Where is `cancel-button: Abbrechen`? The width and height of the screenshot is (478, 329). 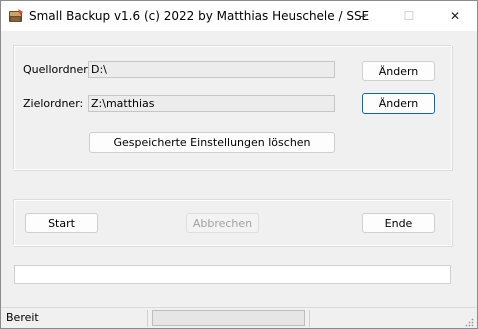
cancel-button: Abbrechen is located at coordinates (222, 223).